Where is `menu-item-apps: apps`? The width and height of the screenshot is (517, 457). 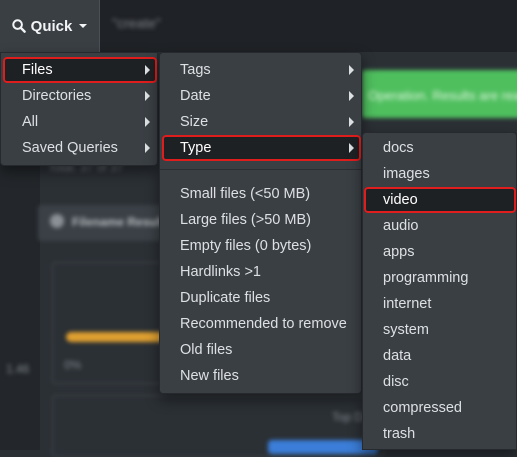
menu-item-apps: apps is located at coordinates (440, 252).